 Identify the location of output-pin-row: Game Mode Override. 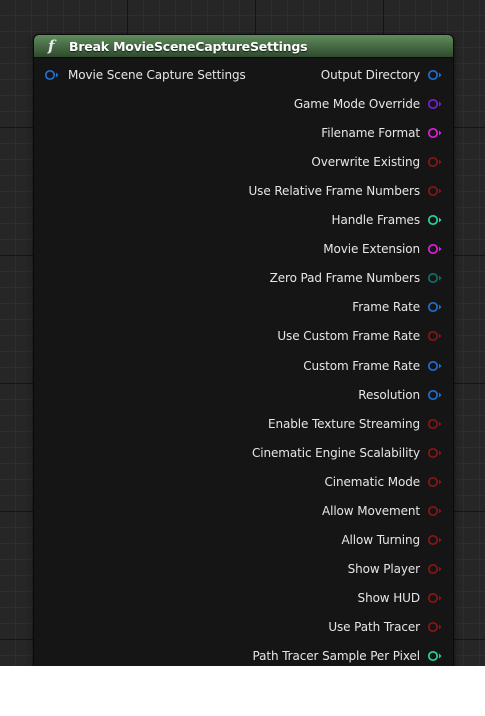
(368, 104).